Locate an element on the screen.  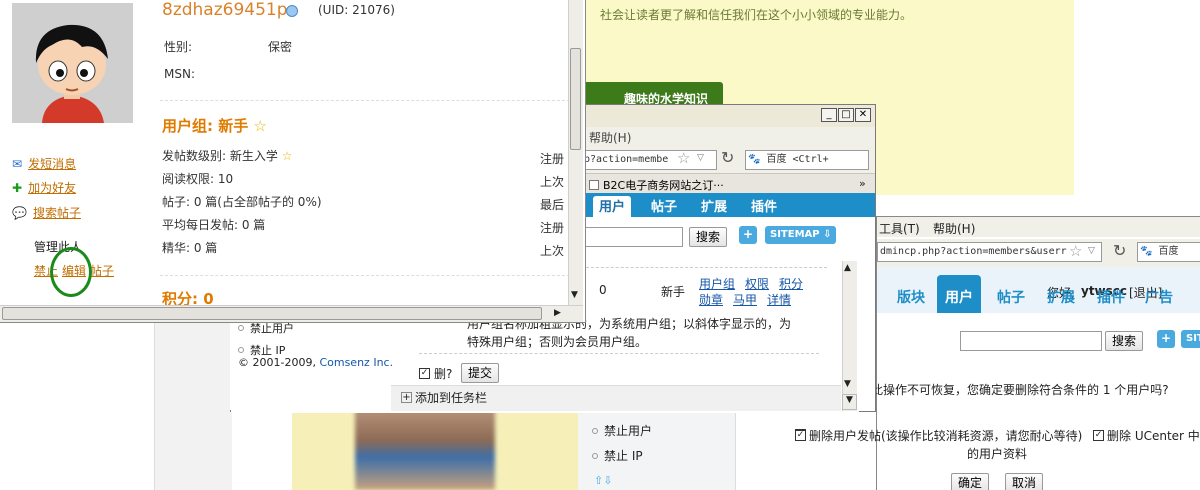
delete-posts-option: ✓ 删除用户发帖(该操作比较消耗资源，请您耐心等待) is located at coordinates (938, 435).